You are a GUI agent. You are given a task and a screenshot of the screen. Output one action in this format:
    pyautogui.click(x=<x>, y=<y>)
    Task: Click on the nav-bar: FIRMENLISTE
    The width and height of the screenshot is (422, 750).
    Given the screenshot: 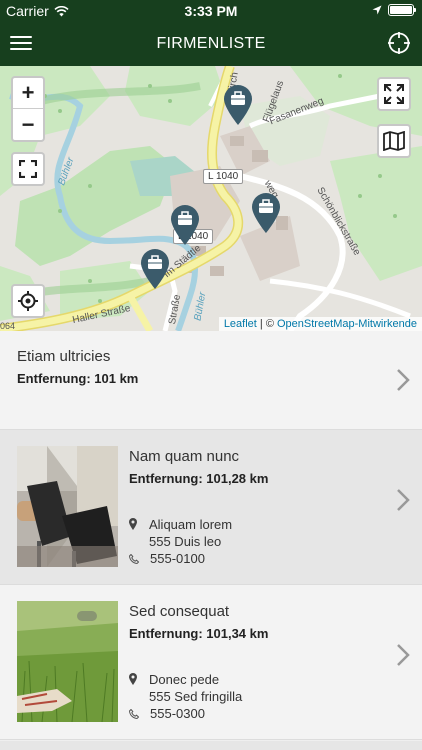 What is the action you would take?
    pyautogui.click(x=211, y=44)
    